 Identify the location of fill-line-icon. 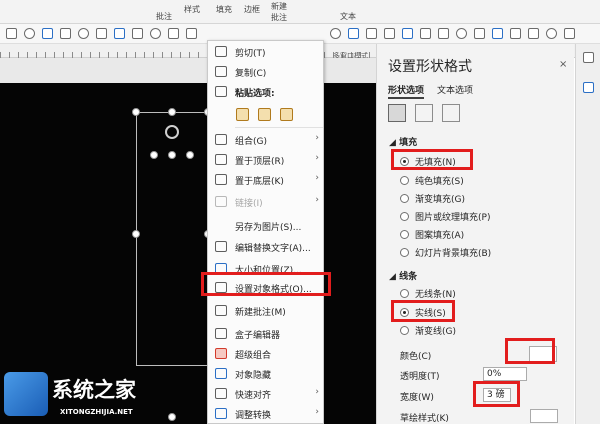
(397, 113).